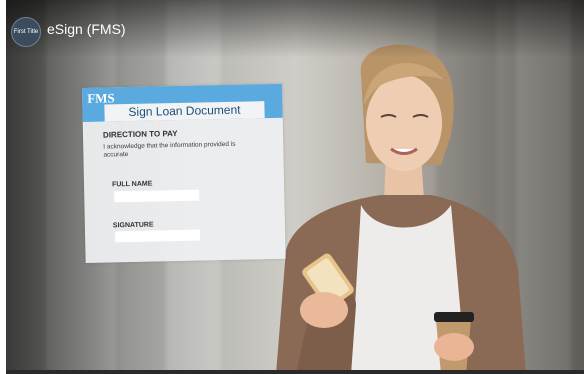  Describe the element at coordinates (158, 236) in the screenshot. I see `signature-field` at that location.